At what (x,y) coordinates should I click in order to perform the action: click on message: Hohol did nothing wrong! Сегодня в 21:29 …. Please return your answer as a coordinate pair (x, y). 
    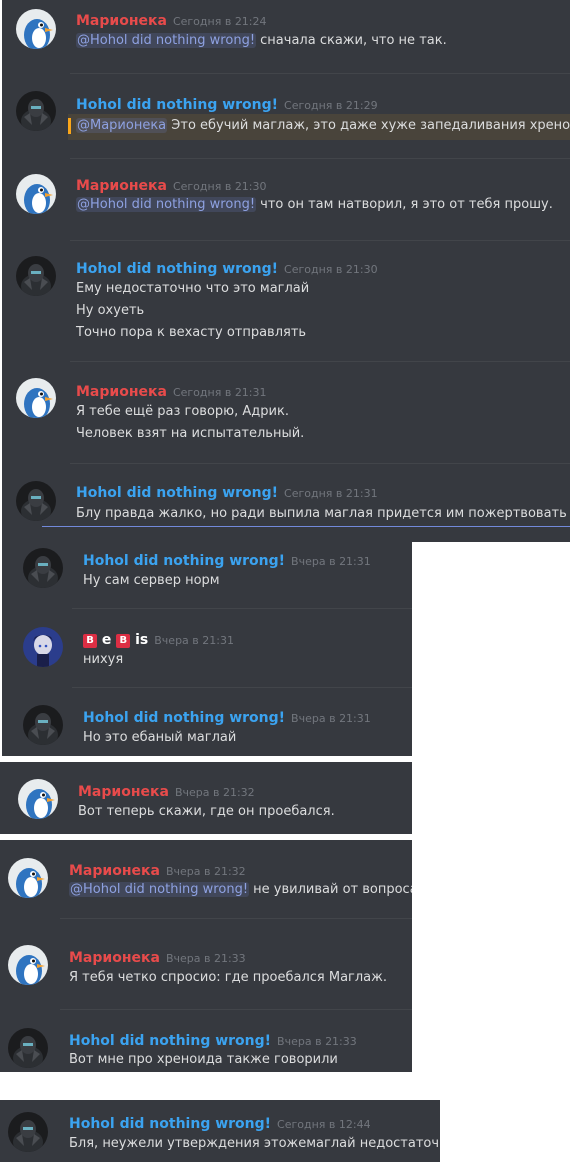
    Looking at the image, I should click on (286, 116).